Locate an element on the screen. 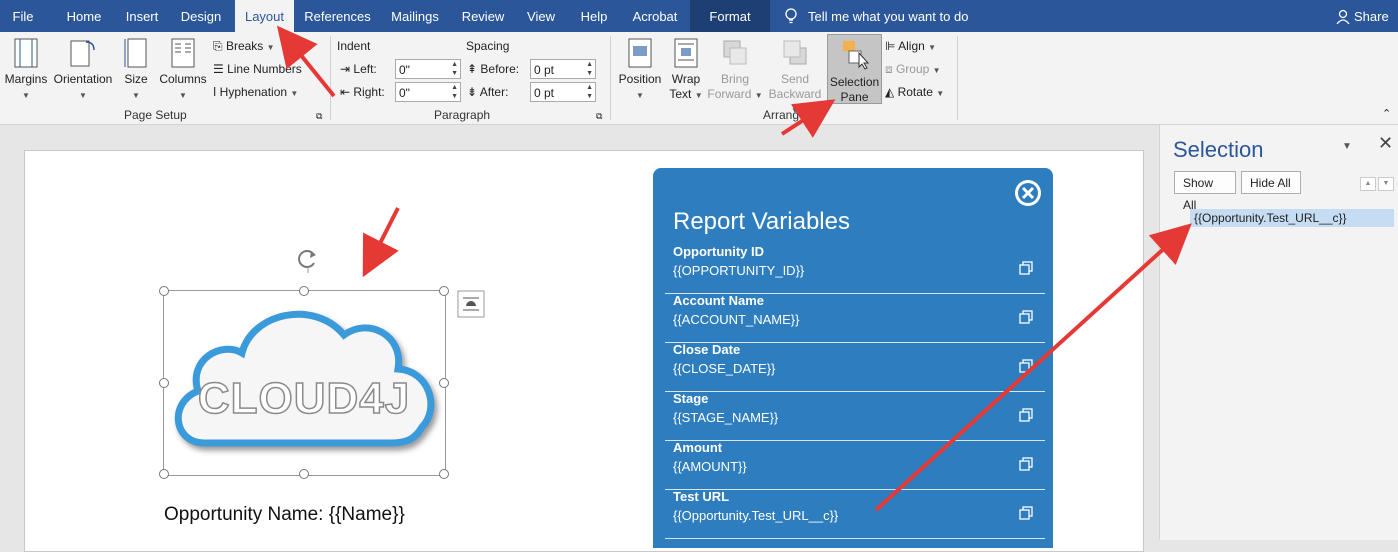  bring-forward-button: Bring Forward ▼ is located at coordinates (735, 70).